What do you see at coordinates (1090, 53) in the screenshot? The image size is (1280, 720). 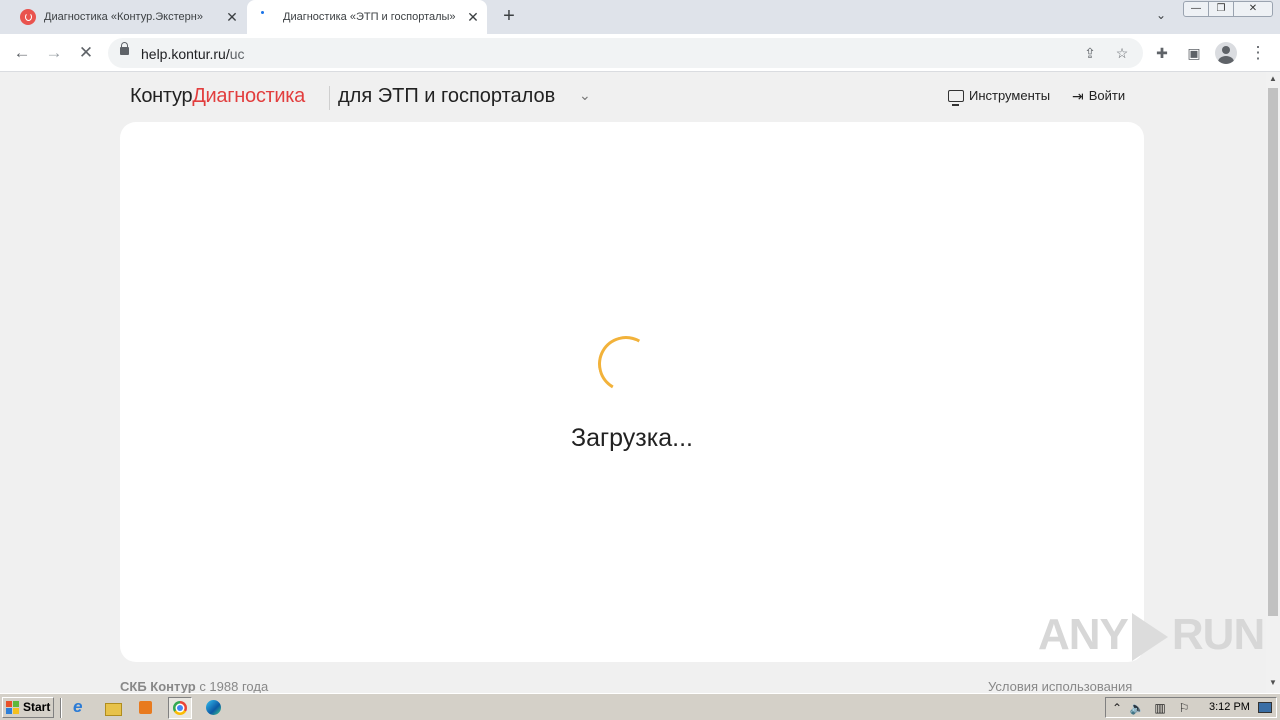 I see `share-icon: ⇪` at bounding box center [1090, 53].